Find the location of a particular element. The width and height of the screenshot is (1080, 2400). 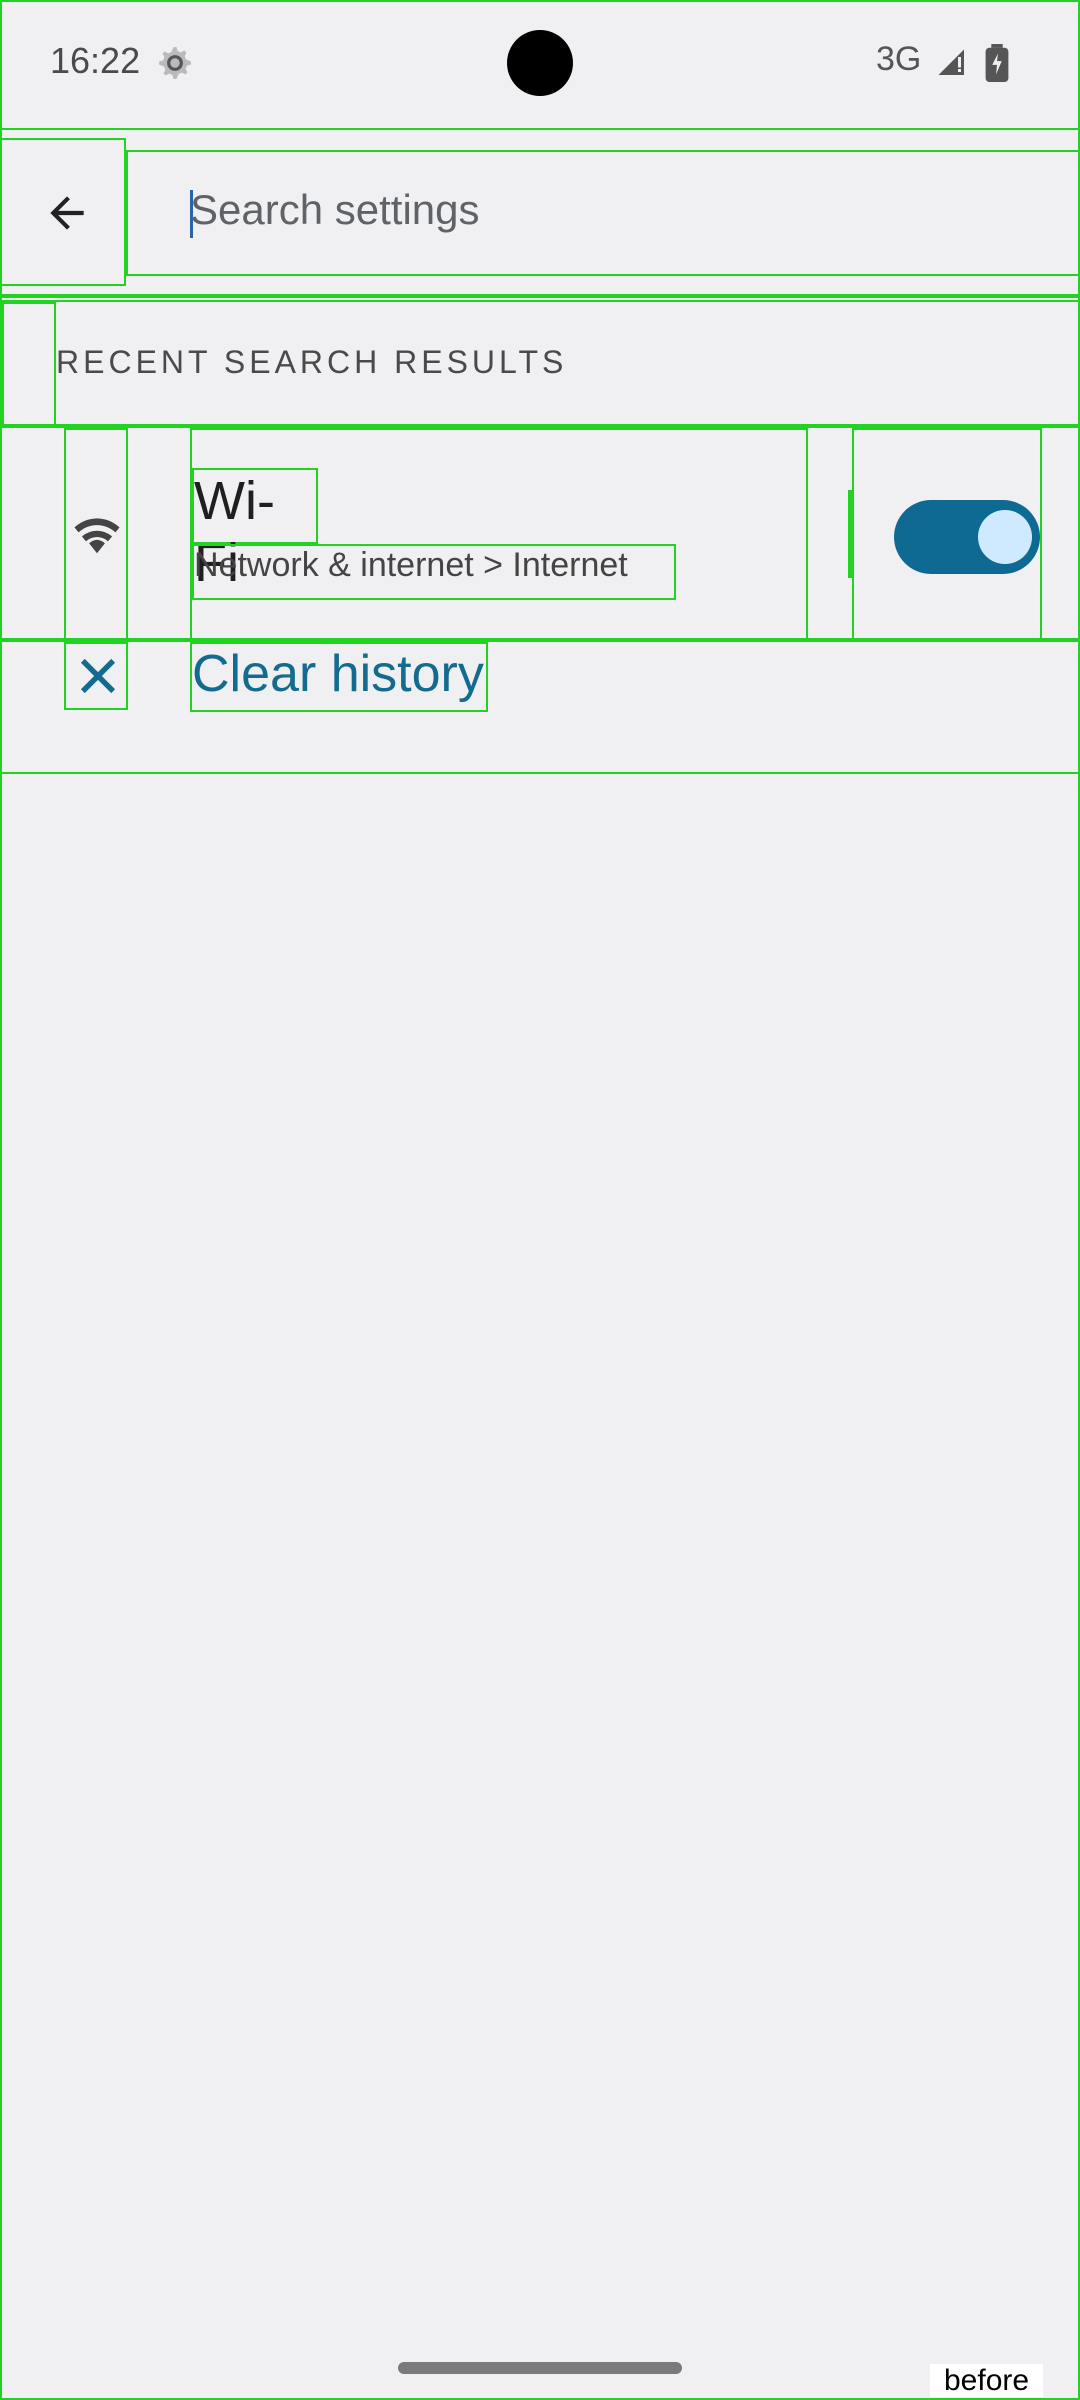

gear-status-icon is located at coordinates (175, 63).